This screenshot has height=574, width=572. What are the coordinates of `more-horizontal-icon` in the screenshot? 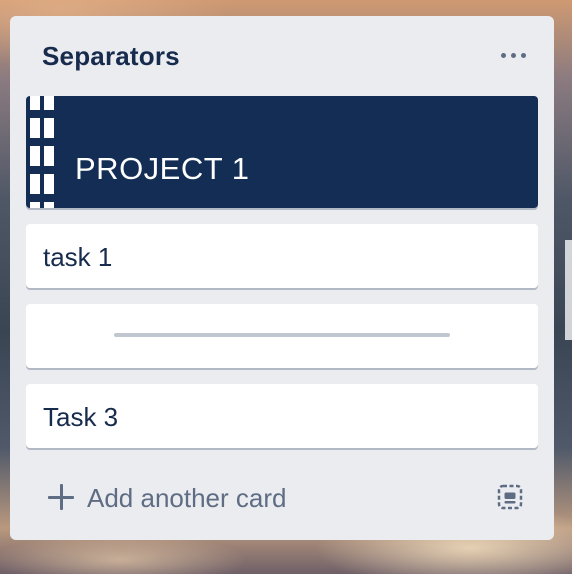 It's located at (514, 56).